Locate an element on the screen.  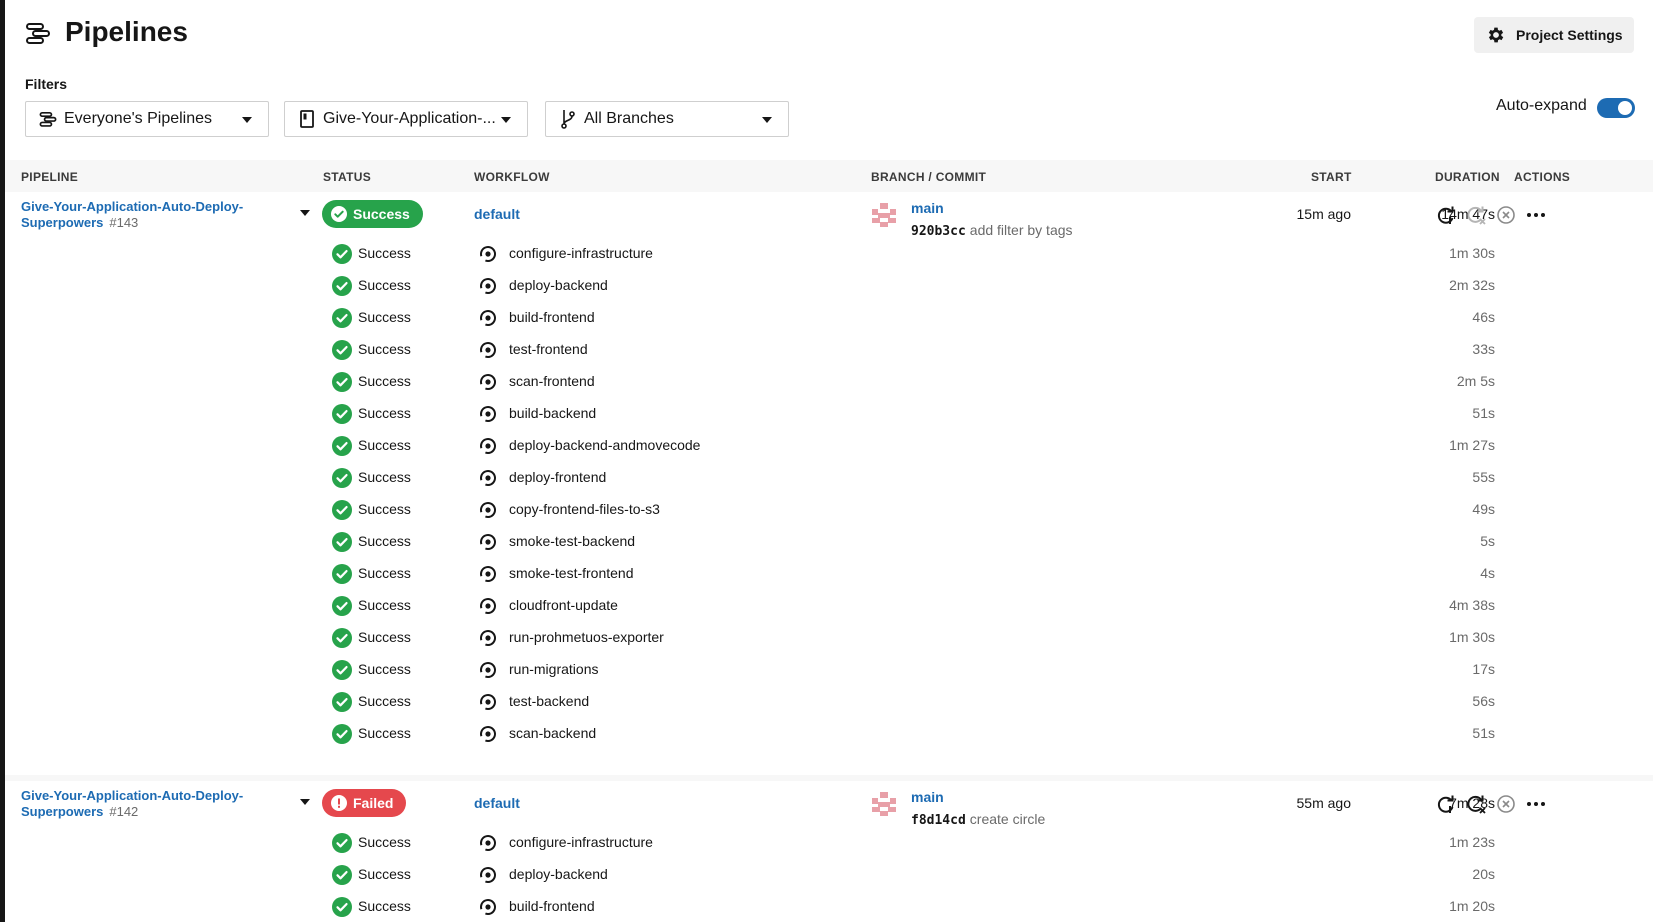
pipelines-filter-dropdown: Everyone's Pipelines is located at coordinates (147, 119).